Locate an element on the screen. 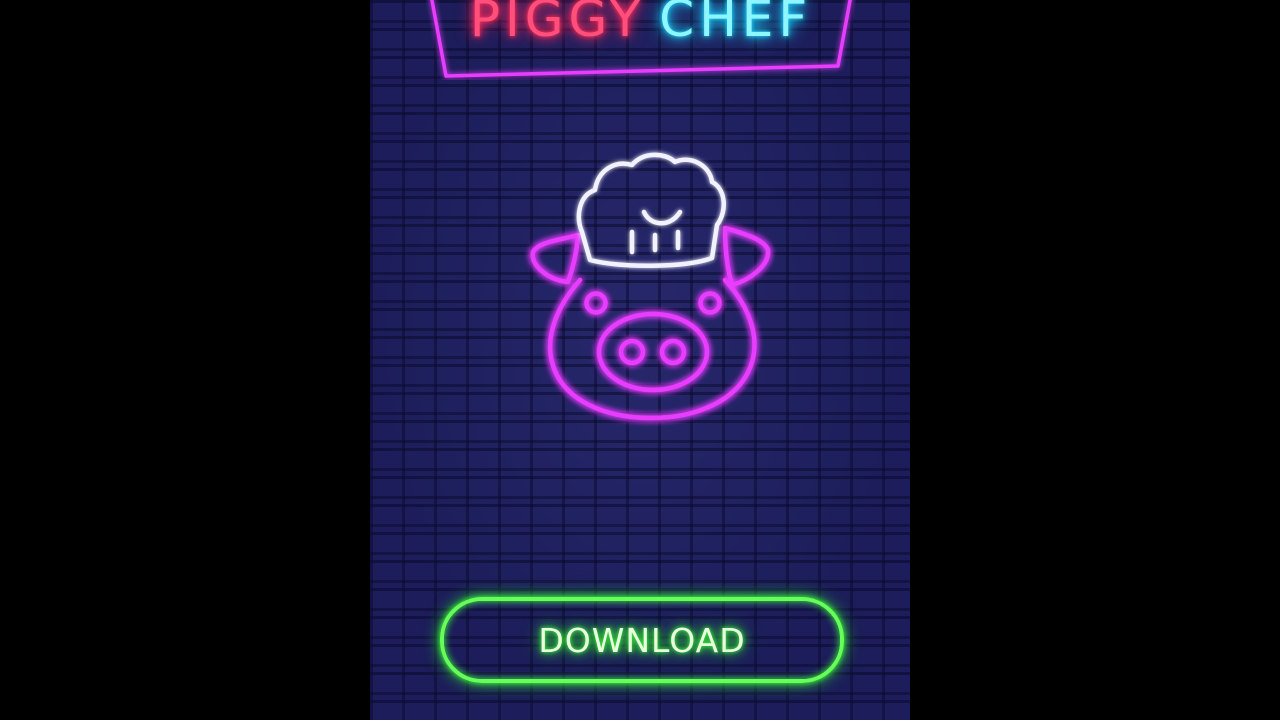 The image size is (1280, 720). download-button: DOWNLOAD is located at coordinates (642, 640).